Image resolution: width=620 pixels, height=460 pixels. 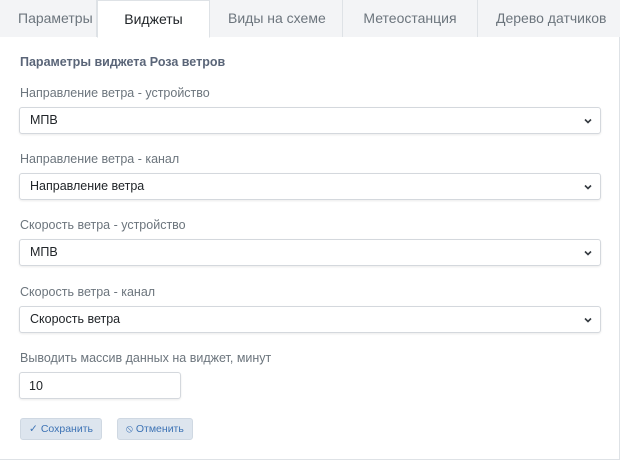 I want to click on wind-speed-device-value: МПВ, so click(x=44, y=252).